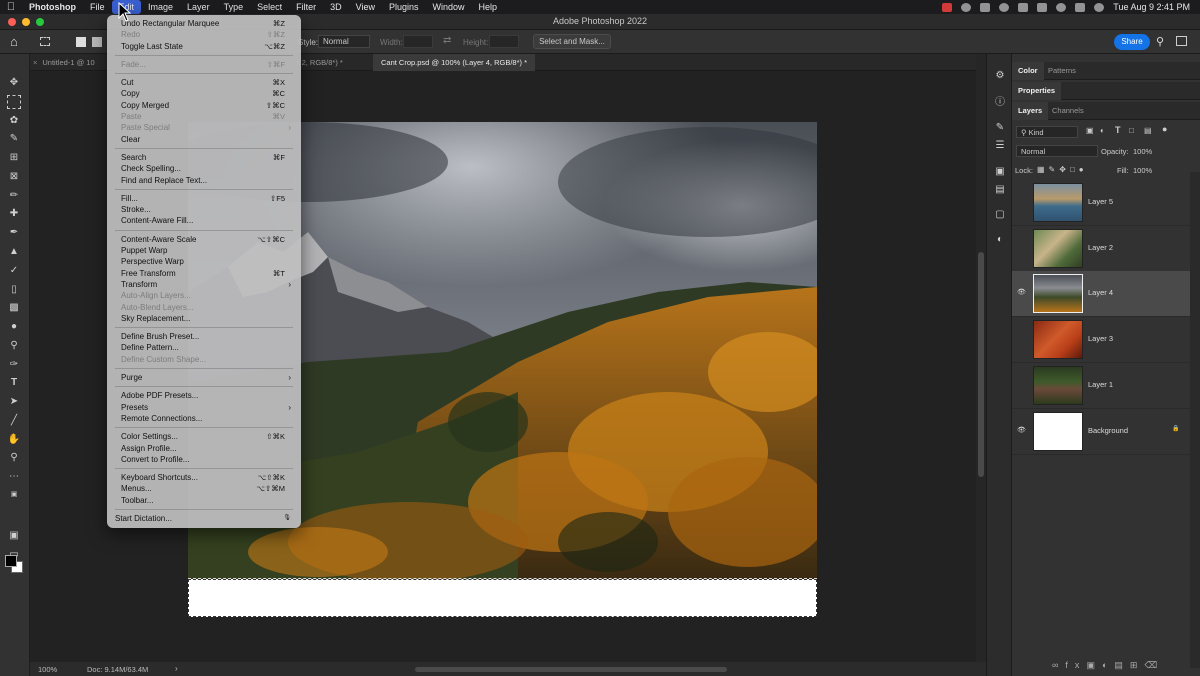 The width and height of the screenshot is (1200, 676). Describe the element at coordinates (81, 42) in the screenshot. I see `new-selection-icon` at that location.